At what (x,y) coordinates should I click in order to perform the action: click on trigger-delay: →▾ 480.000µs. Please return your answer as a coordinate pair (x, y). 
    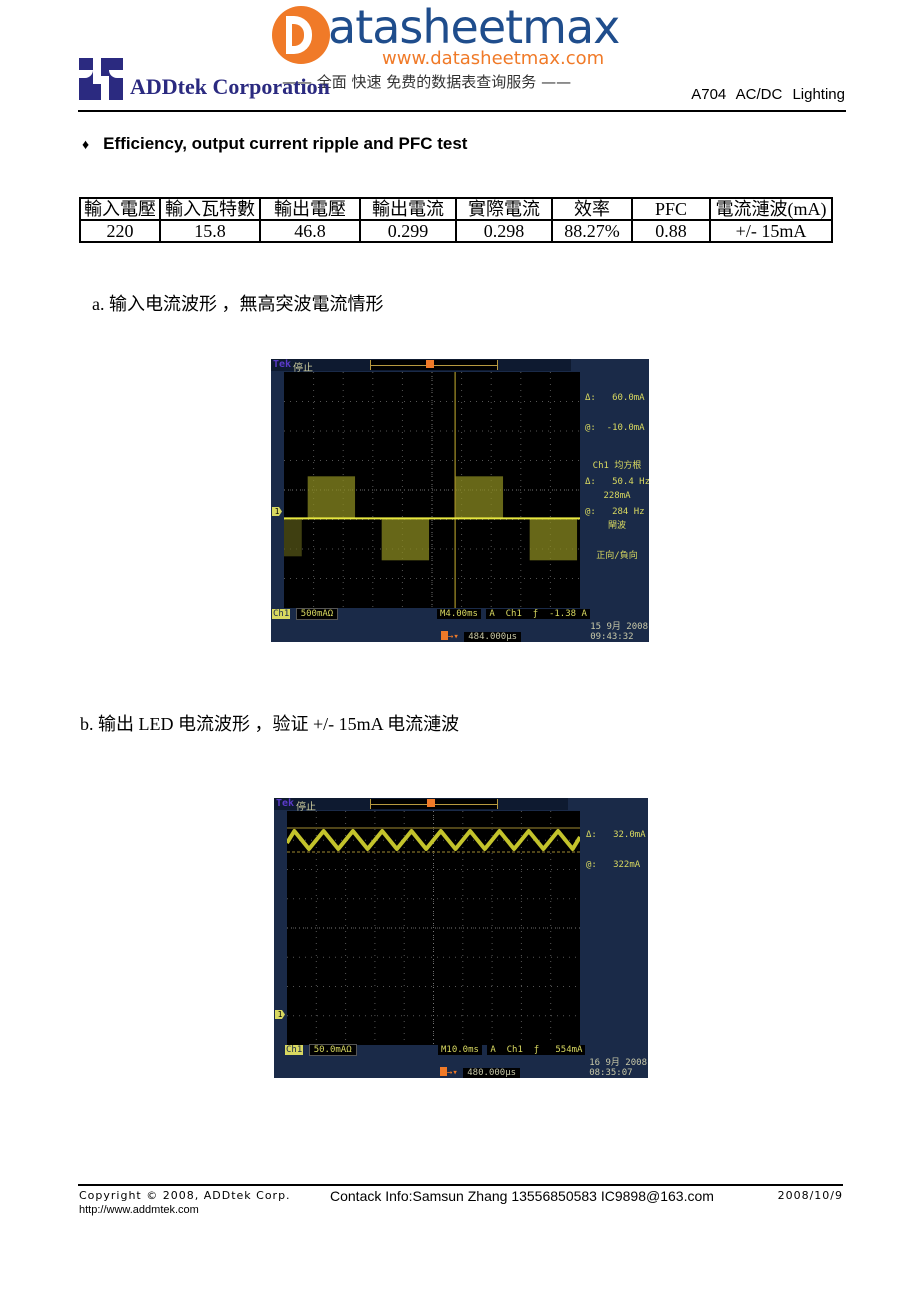
    Looking at the image, I should click on (480, 1072).